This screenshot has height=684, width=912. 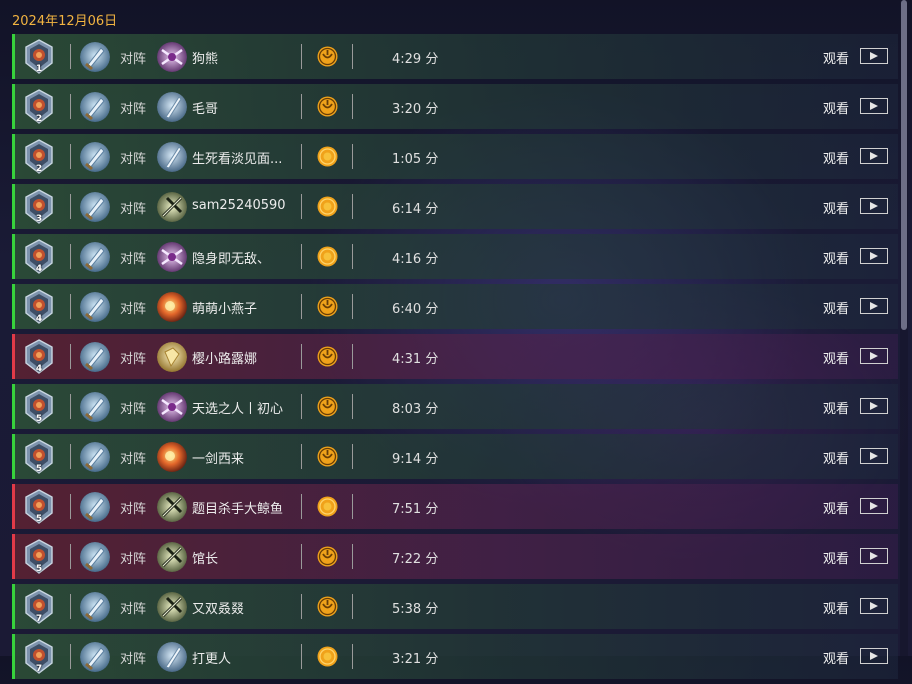 I want to click on match-row: 3 对阵 sam25240590 6:14 分 观看, so click(x=455, y=206).